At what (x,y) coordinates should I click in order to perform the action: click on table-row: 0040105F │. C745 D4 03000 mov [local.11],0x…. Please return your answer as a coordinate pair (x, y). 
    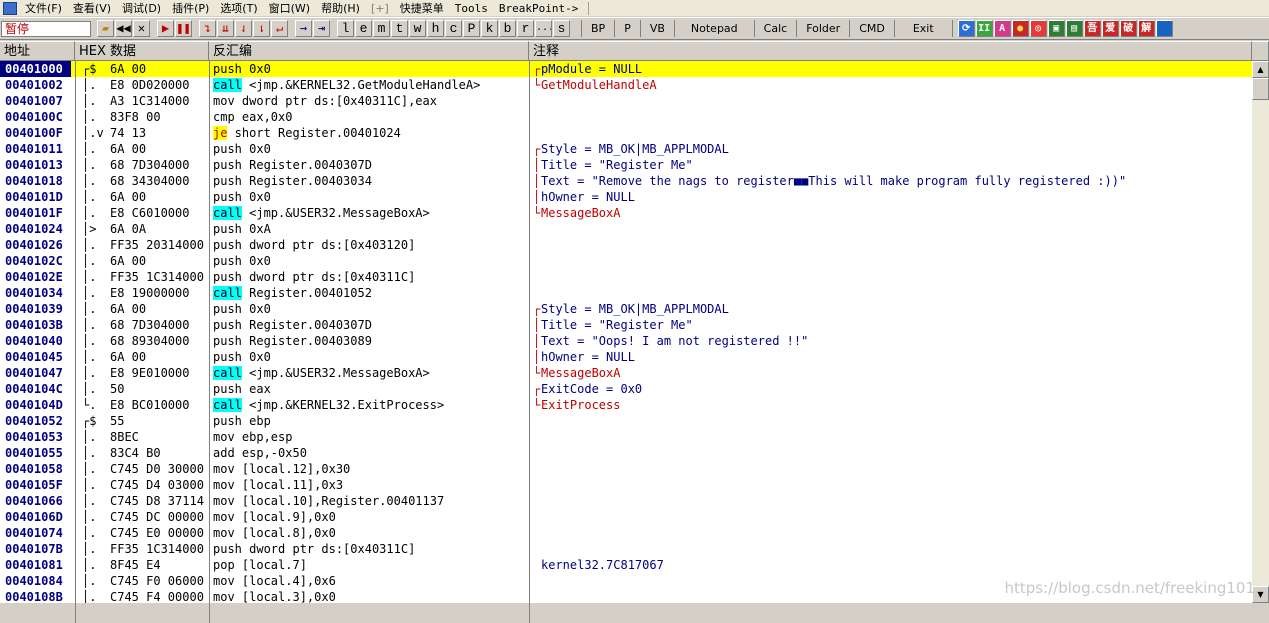
    Looking at the image, I should click on (626, 485).